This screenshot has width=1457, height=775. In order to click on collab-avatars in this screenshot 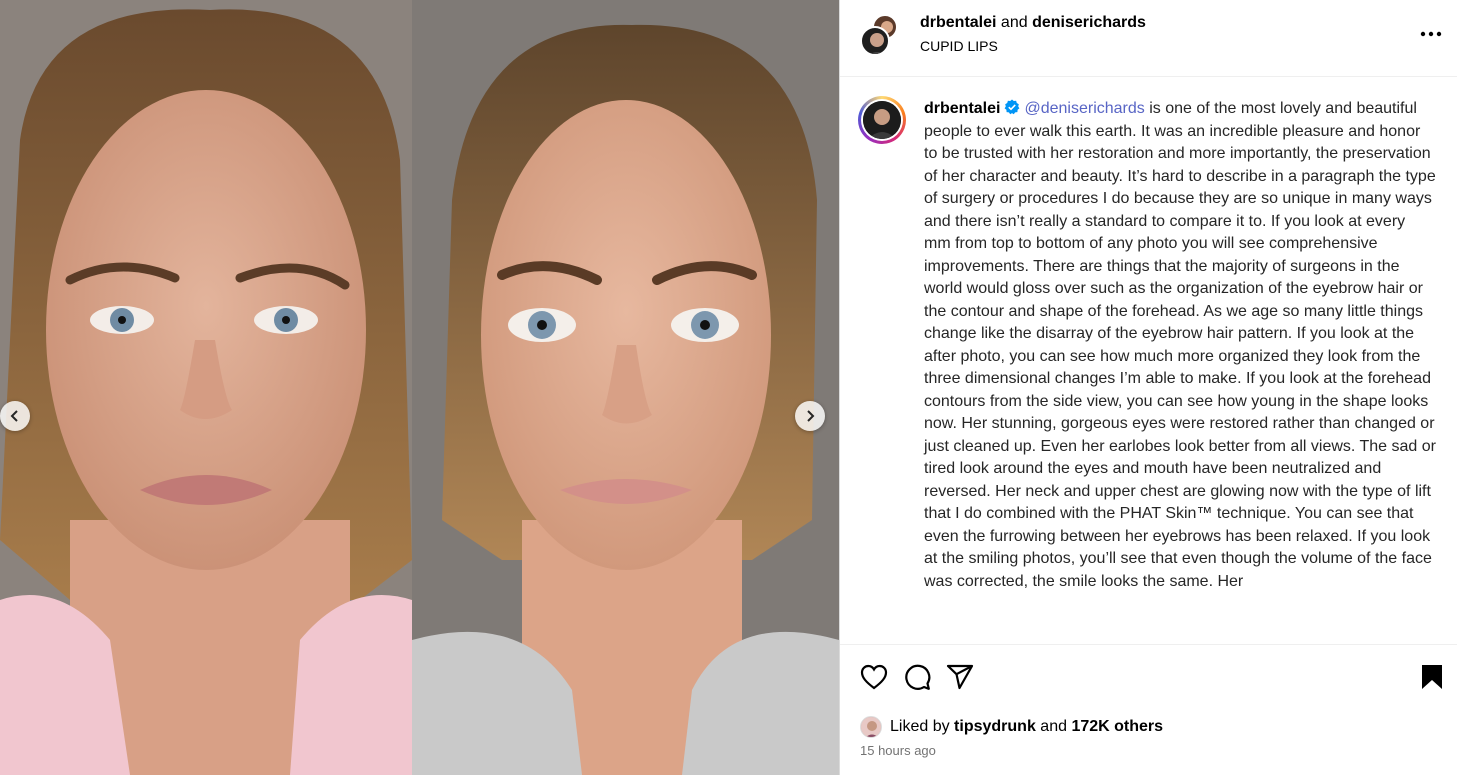, I will do `click(880, 35)`.